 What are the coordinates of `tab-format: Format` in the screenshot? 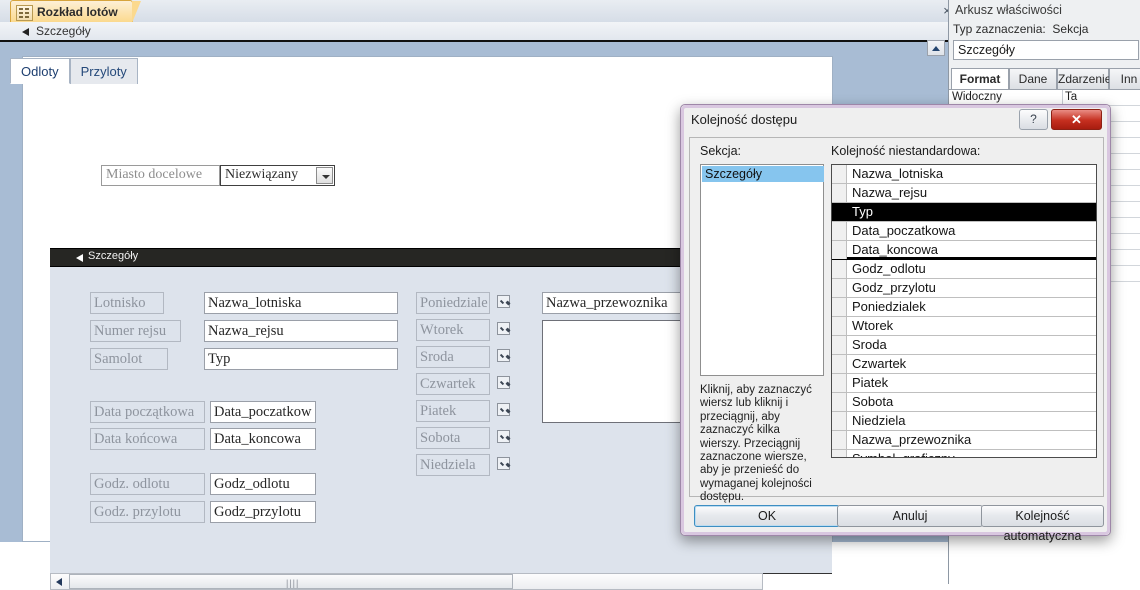 It's located at (980, 79).